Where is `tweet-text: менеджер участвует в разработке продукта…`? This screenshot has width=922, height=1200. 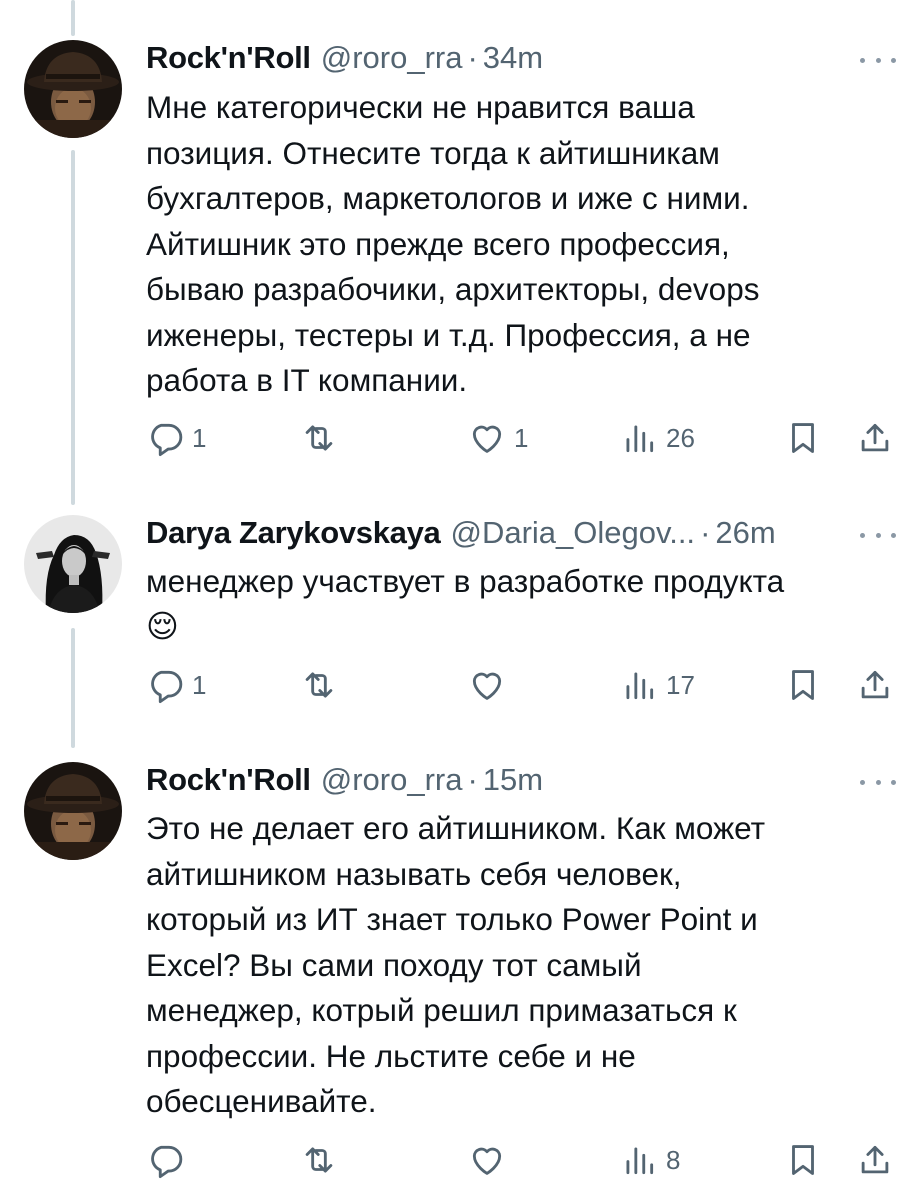
tweet-text: менеджер участвует в разработке продукта… is located at coordinates (511, 604).